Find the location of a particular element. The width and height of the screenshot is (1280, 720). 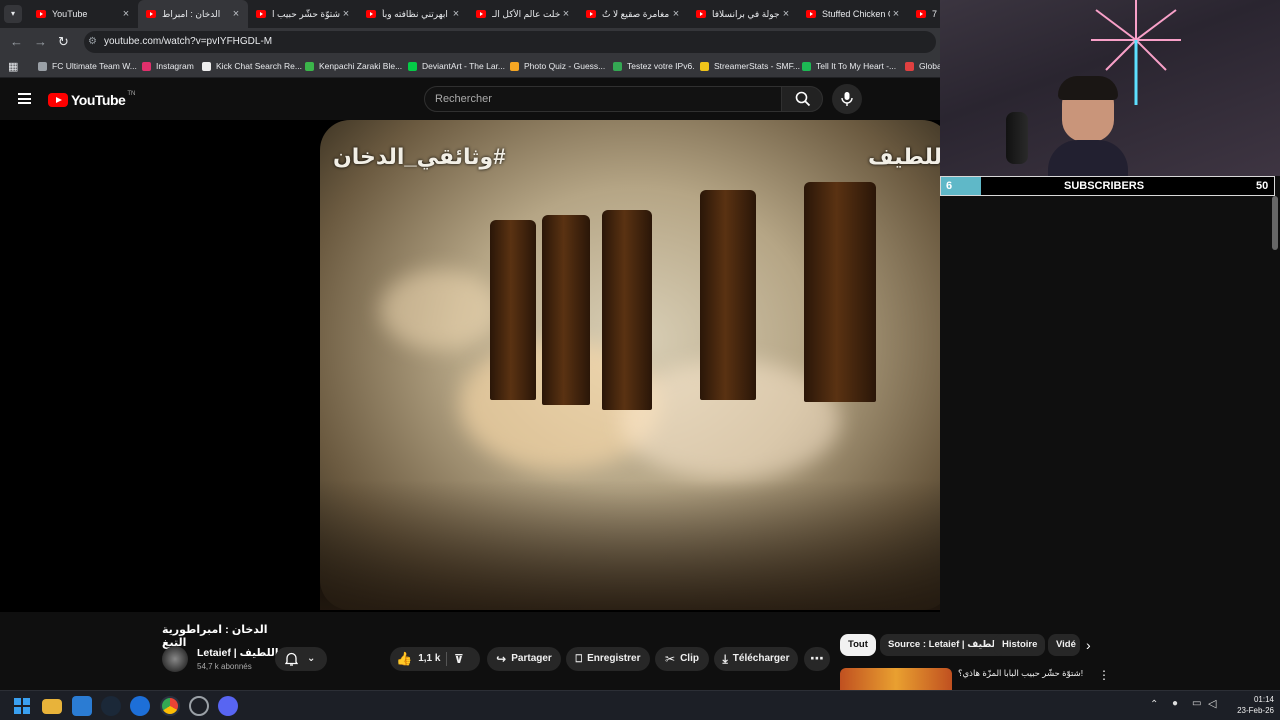

voice-search-button is located at coordinates (847, 99).